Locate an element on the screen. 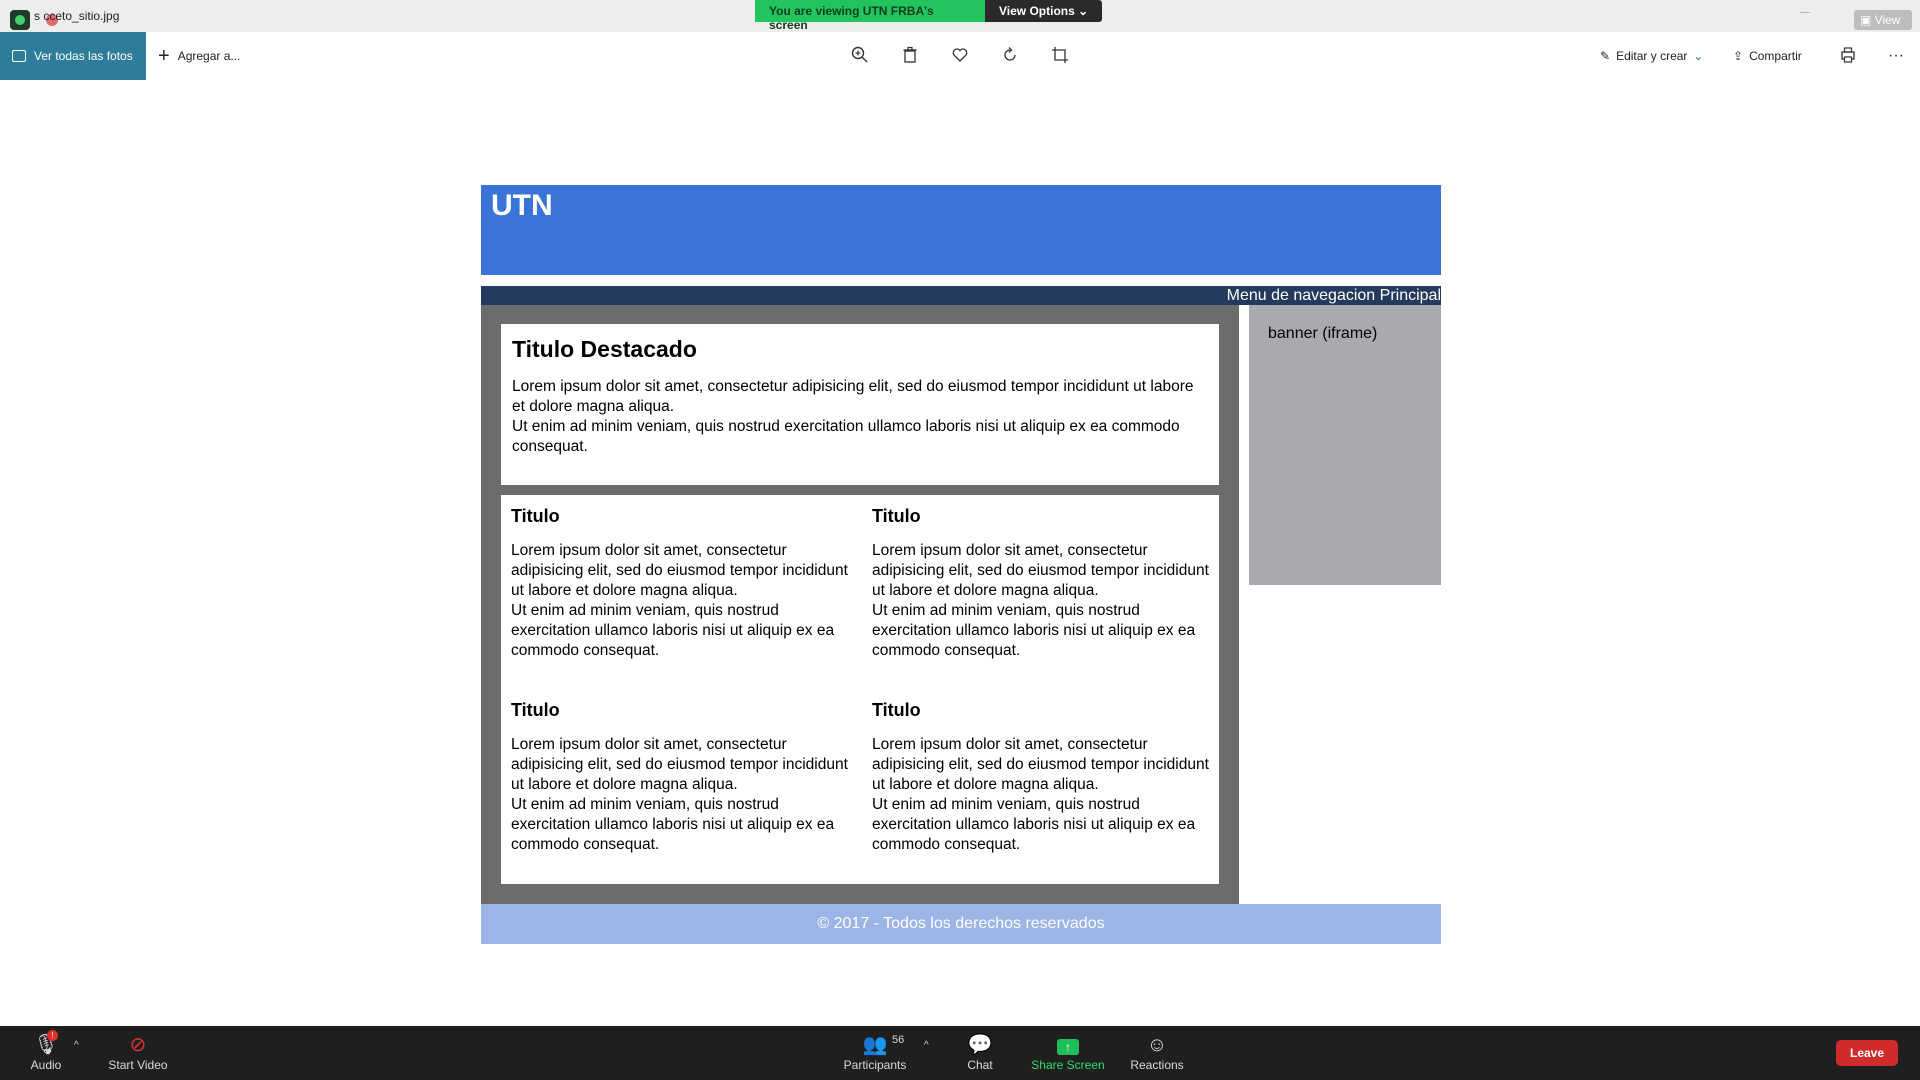 This screenshot has height=1080, width=1920. reactions-button: ☺ Reactions is located at coordinates (1157, 1052).